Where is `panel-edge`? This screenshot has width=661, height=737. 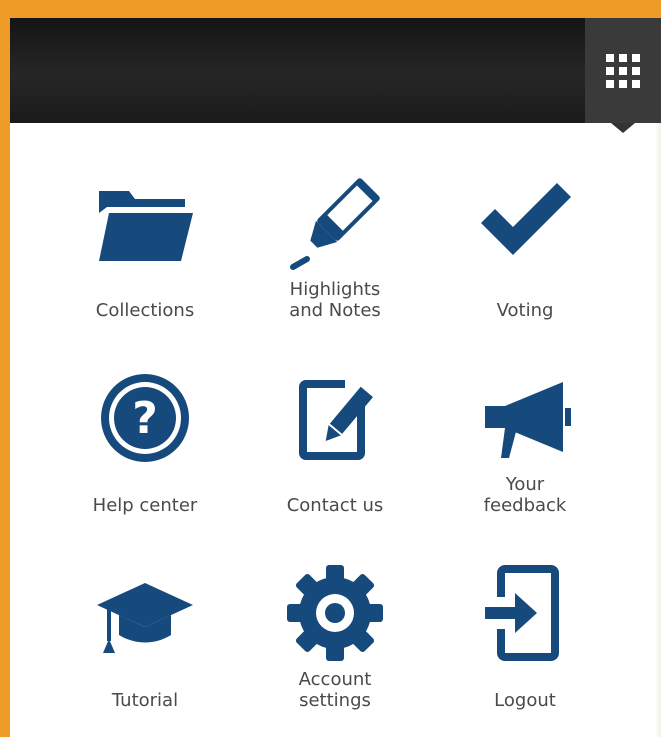
panel-edge is located at coordinates (658, 430).